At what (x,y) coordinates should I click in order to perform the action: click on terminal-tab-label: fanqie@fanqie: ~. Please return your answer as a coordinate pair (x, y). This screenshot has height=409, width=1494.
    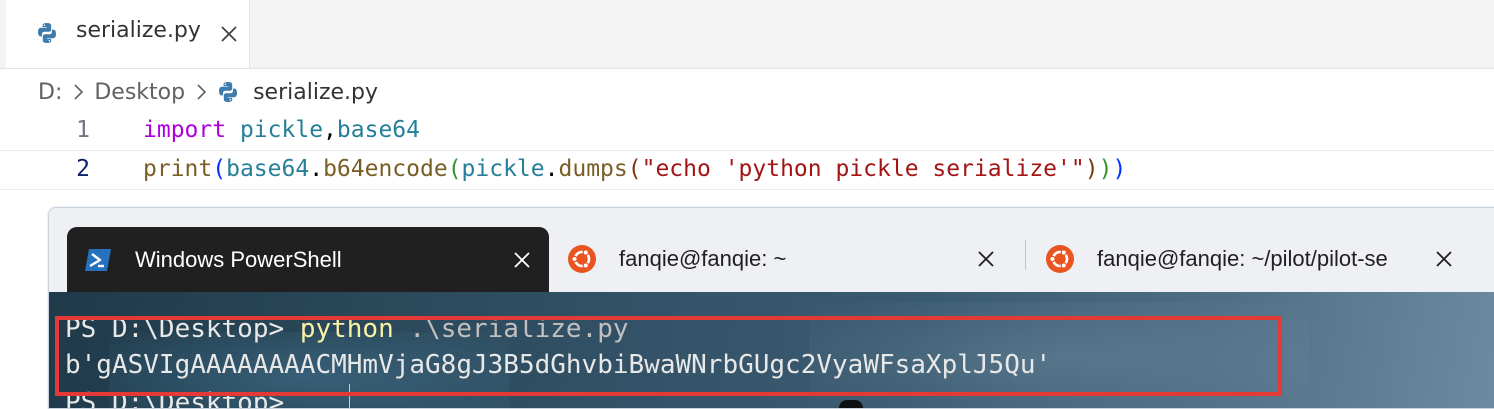
    Looking at the image, I should click on (703, 258).